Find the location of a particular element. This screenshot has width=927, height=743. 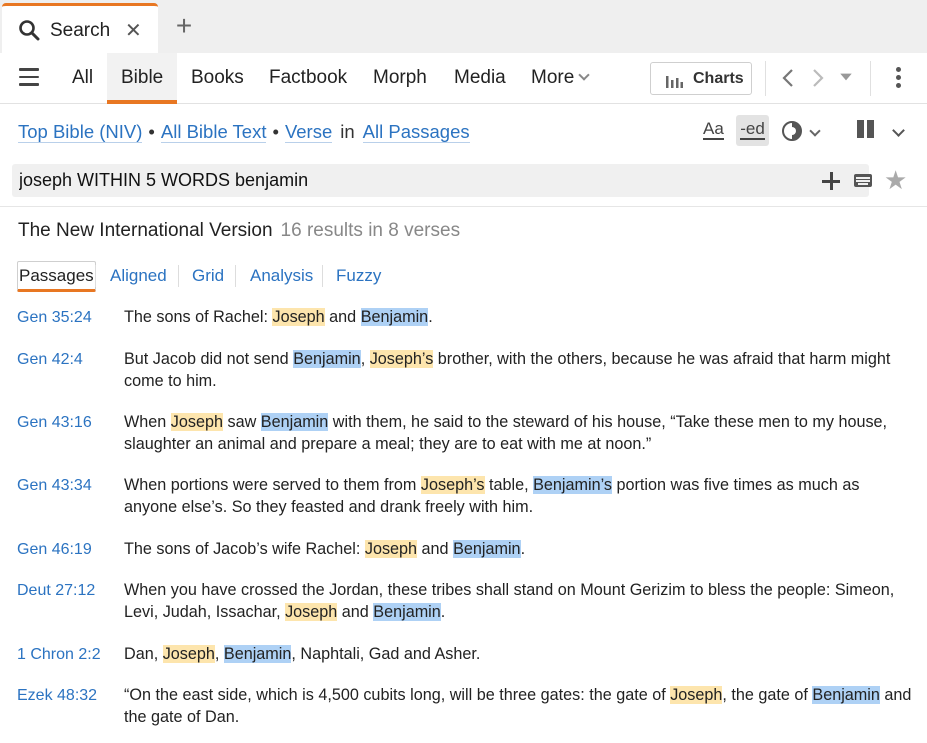

match-forms-label: -ed is located at coordinates (752, 129).